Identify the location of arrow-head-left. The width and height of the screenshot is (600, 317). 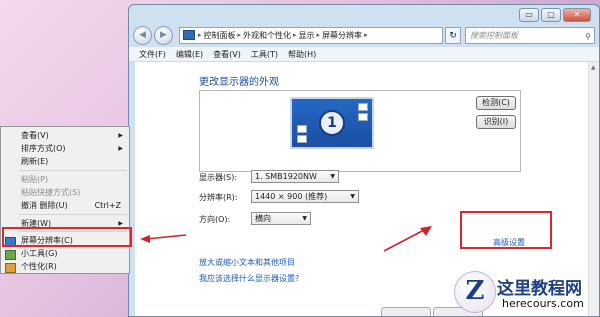
(145, 239).